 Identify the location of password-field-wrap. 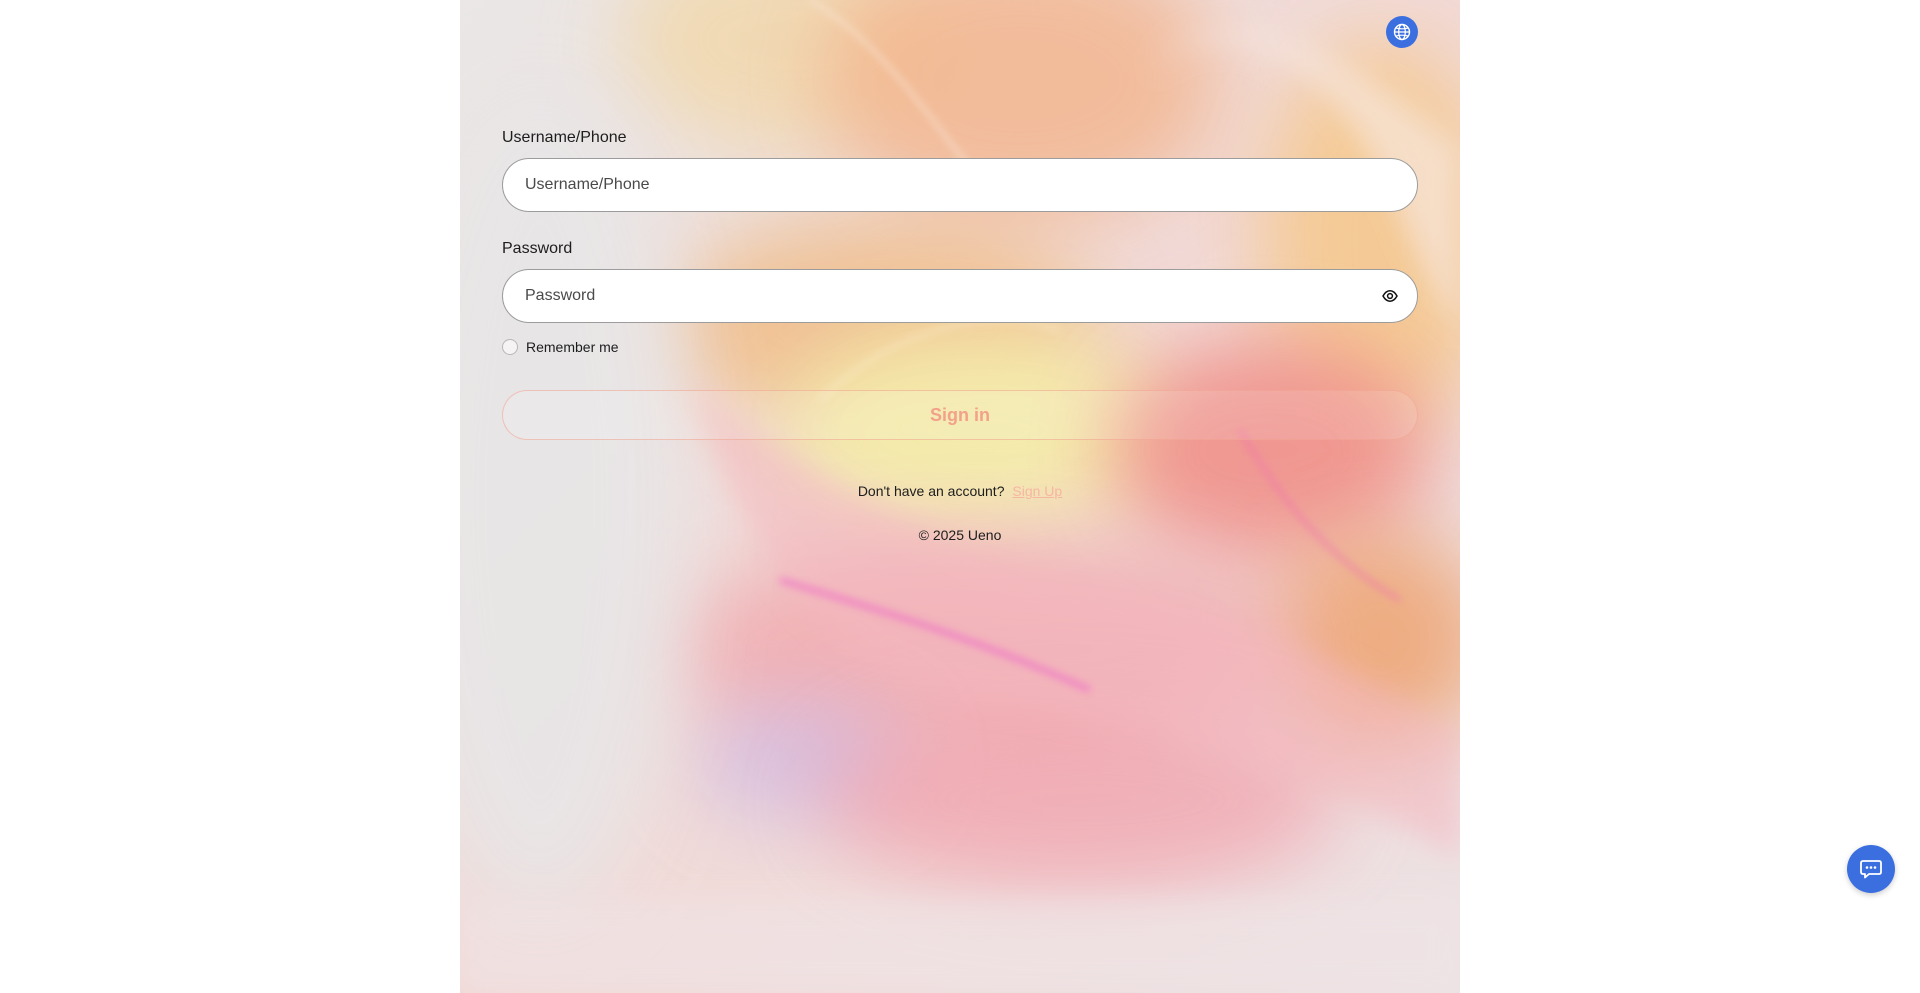
(960, 296).